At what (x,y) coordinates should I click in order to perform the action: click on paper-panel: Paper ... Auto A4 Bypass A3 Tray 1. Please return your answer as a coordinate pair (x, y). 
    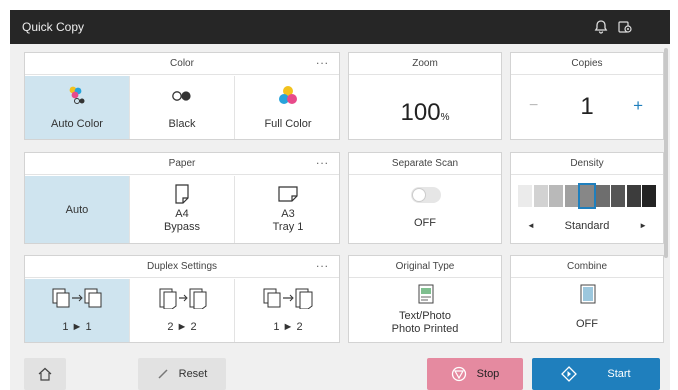
    Looking at the image, I should click on (182, 198).